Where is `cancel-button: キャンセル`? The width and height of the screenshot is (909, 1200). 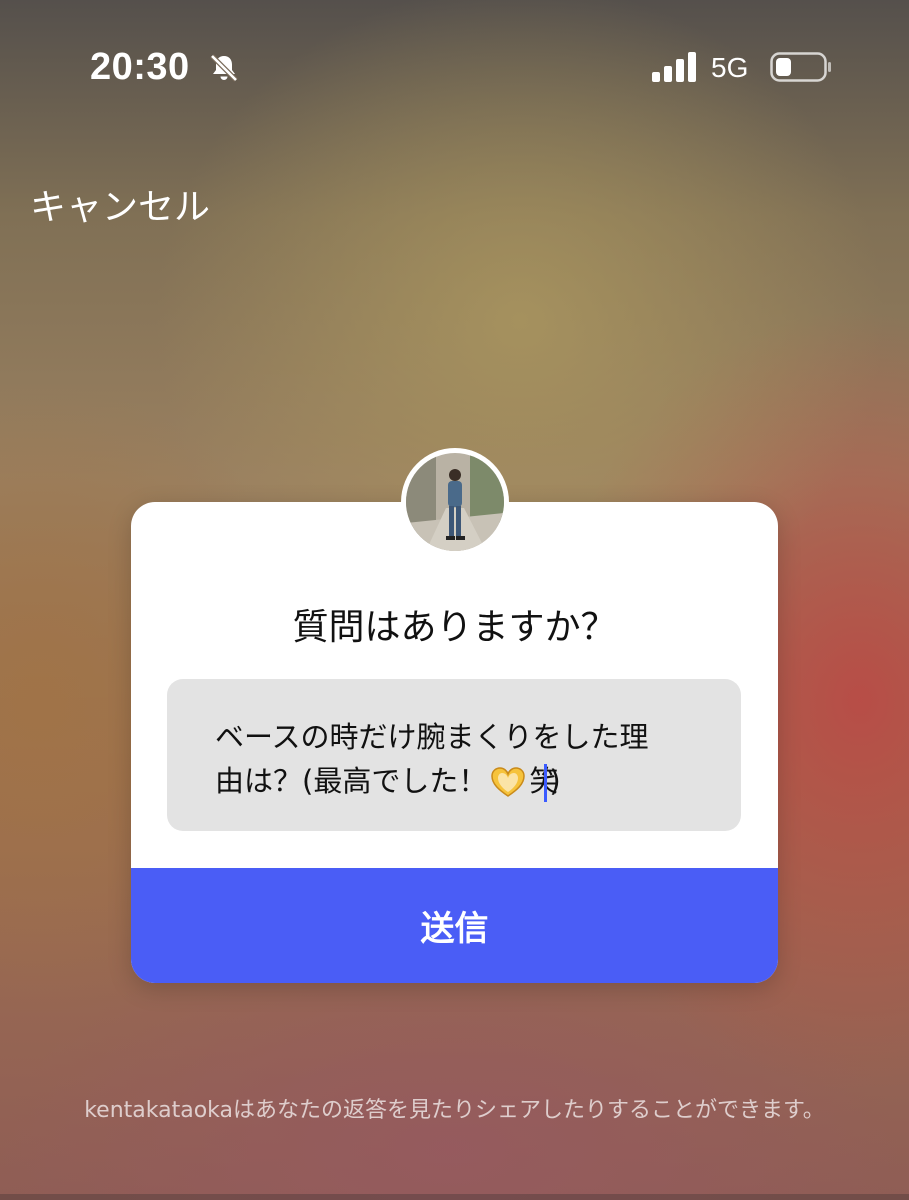
cancel-button: キャンセル is located at coordinates (120, 204).